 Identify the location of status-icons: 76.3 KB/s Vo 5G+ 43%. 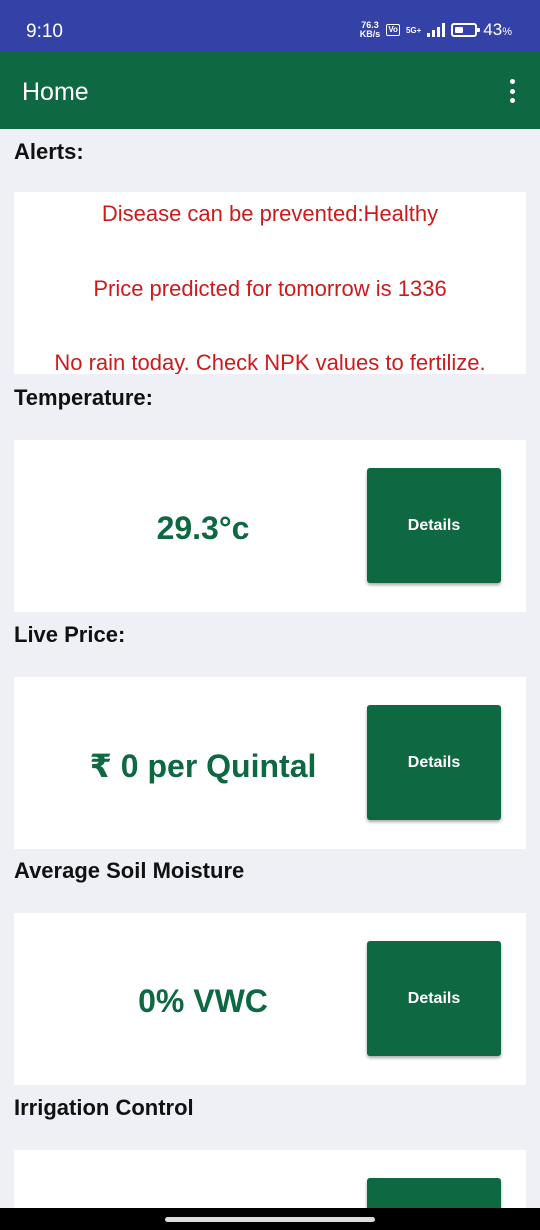
(436, 30).